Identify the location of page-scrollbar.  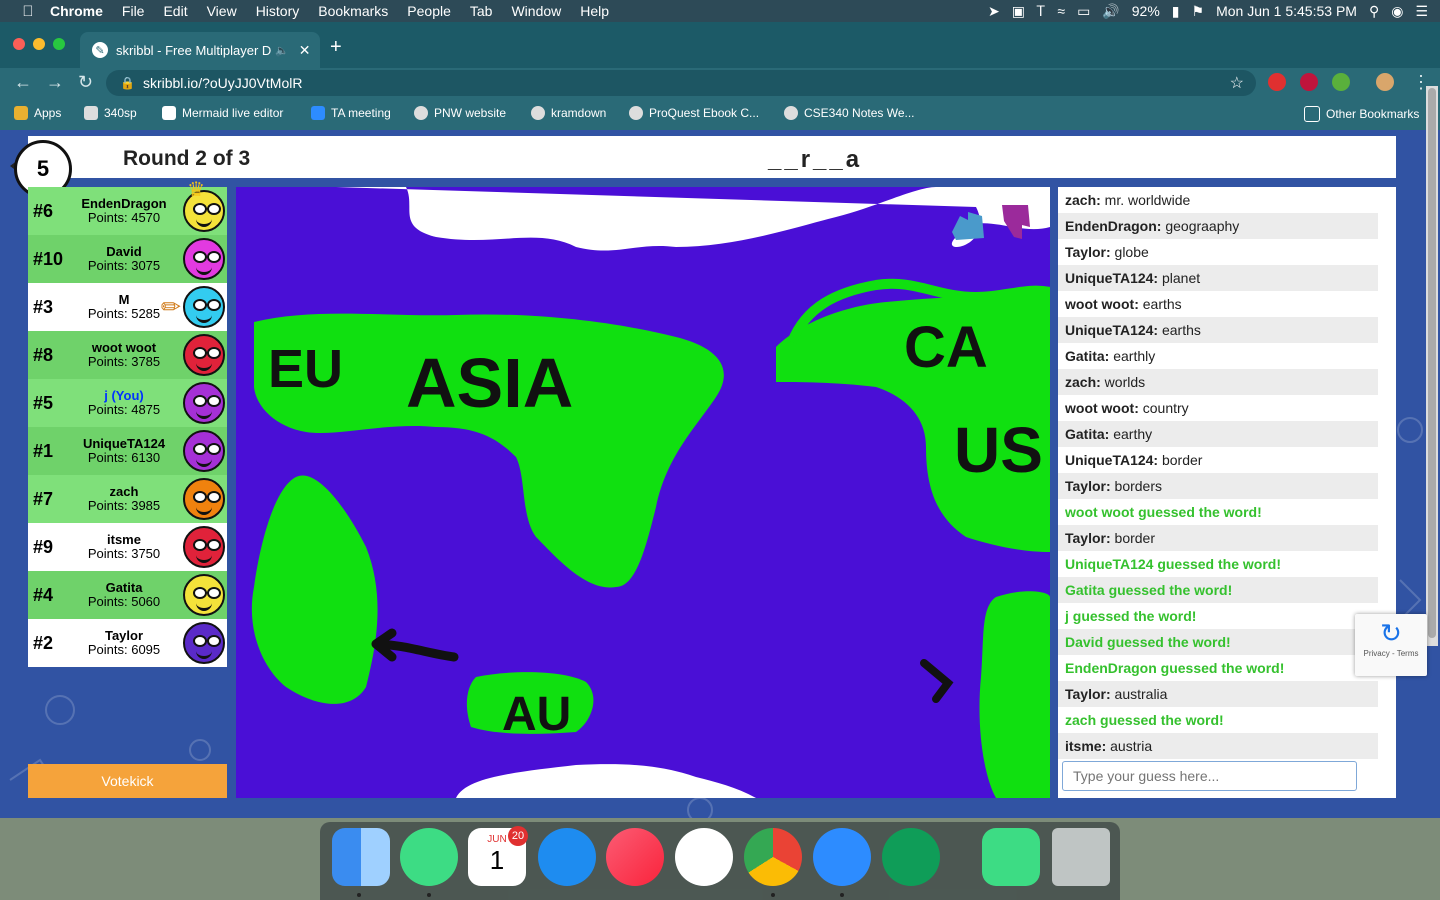
(1432, 366).